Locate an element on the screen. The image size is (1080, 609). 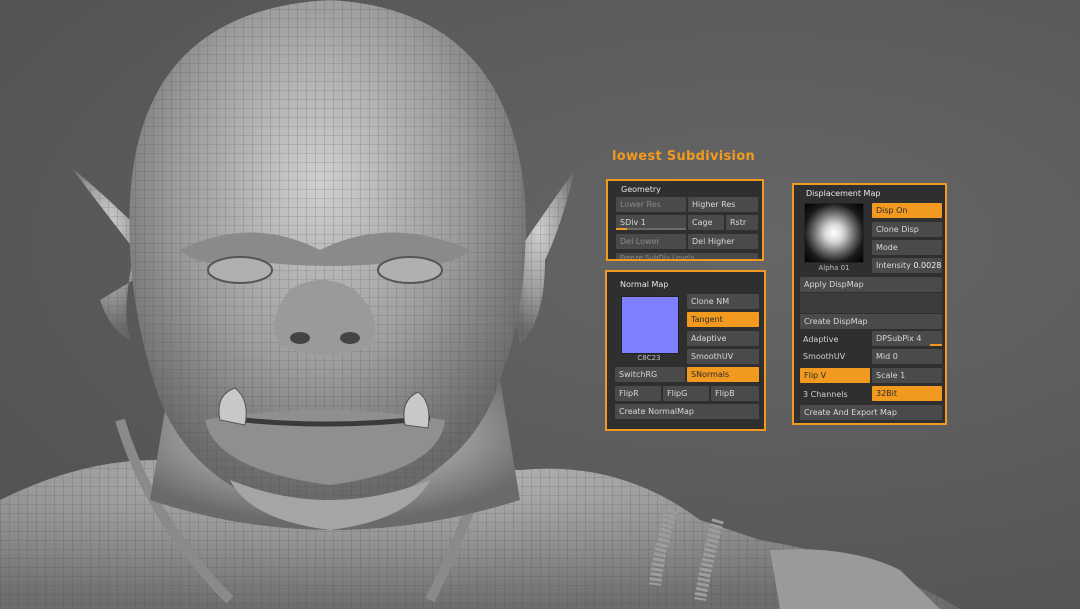
create-dispmap-button: Create DispMap is located at coordinates (871, 321).